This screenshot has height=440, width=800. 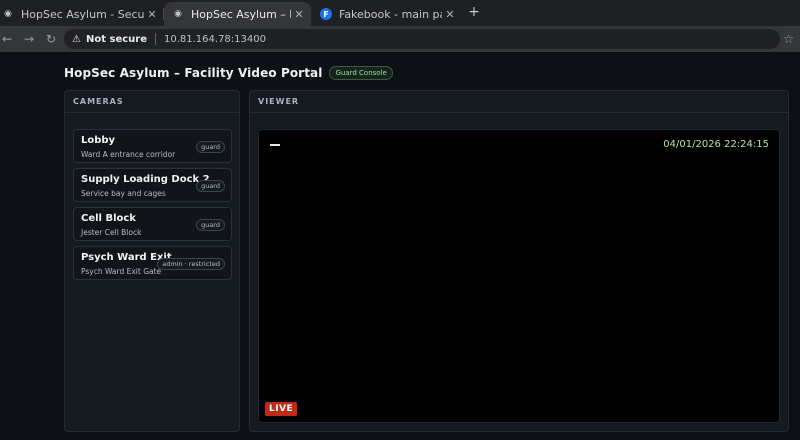 I want to click on tab-title: HopSec Asylum - Security, so click(x=82, y=14).